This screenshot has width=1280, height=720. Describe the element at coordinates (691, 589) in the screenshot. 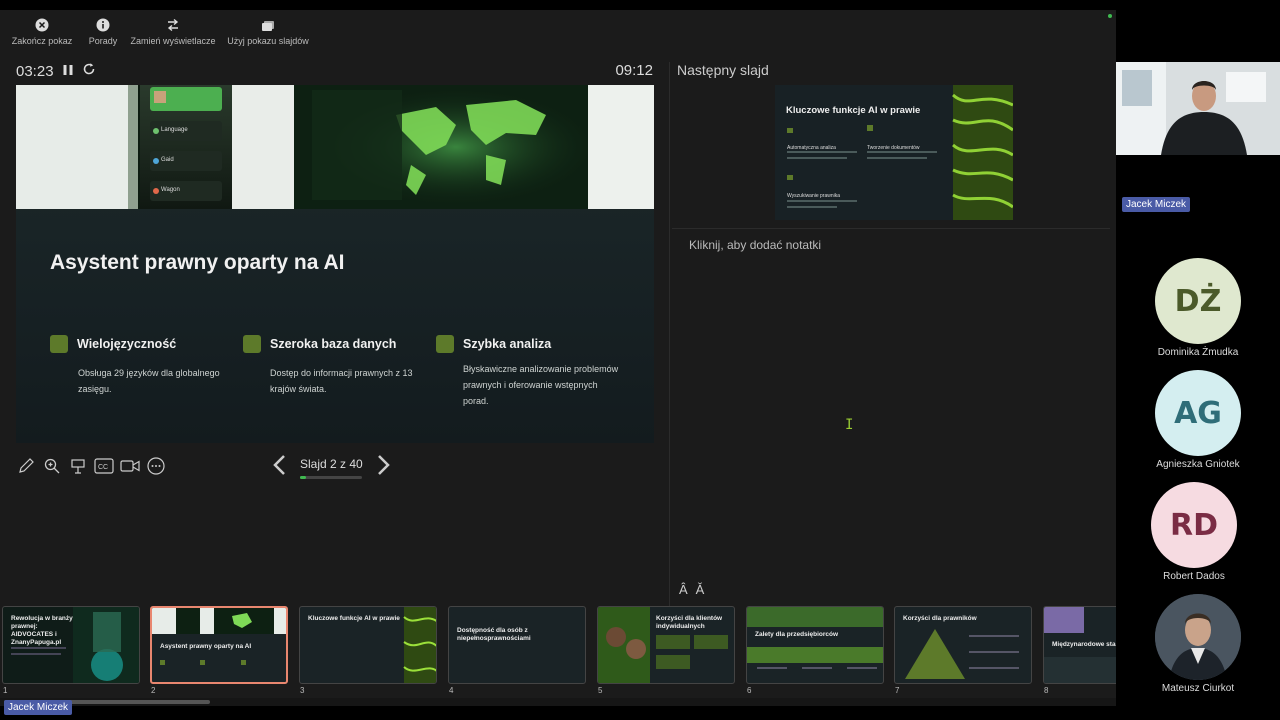

I see `font-size-controls: Â Ǎ` at that location.